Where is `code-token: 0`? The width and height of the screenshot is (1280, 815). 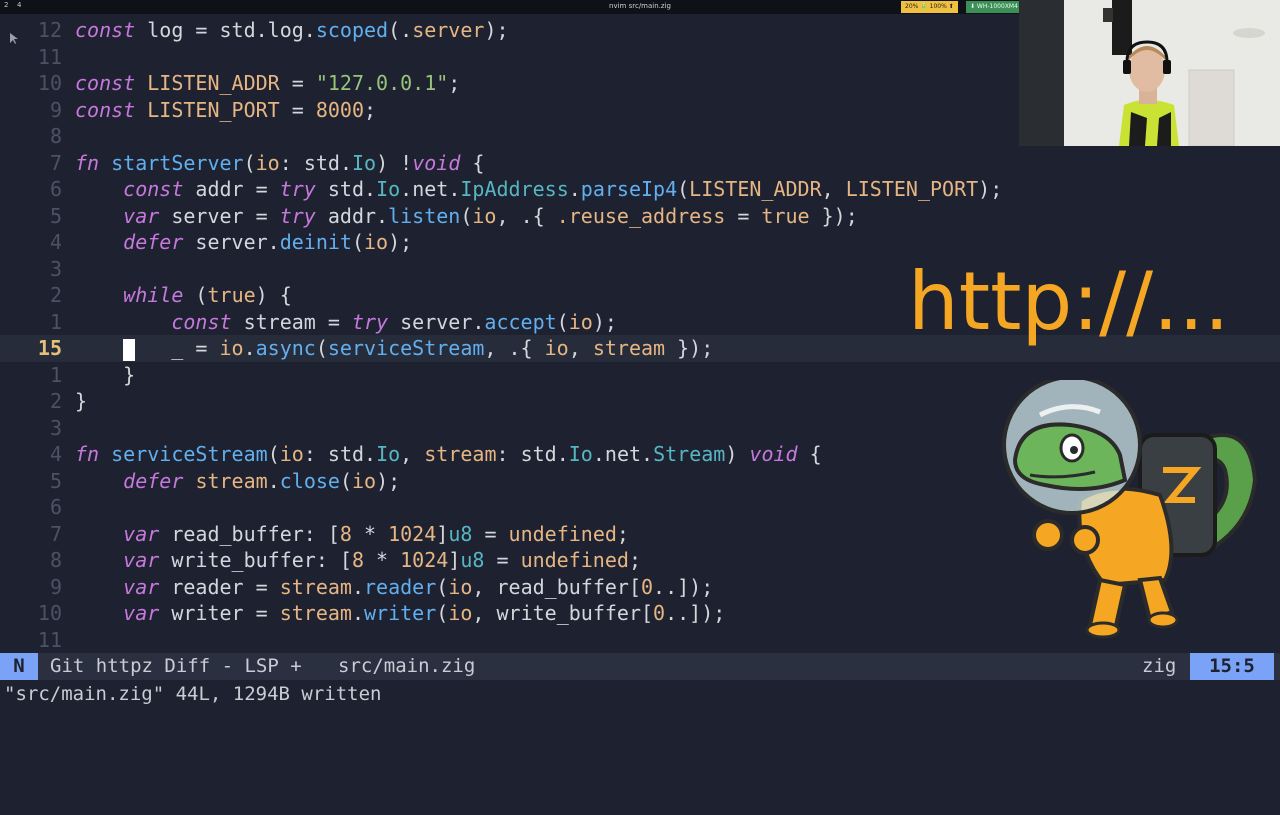 code-token: 0 is located at coordinates (659, 613).